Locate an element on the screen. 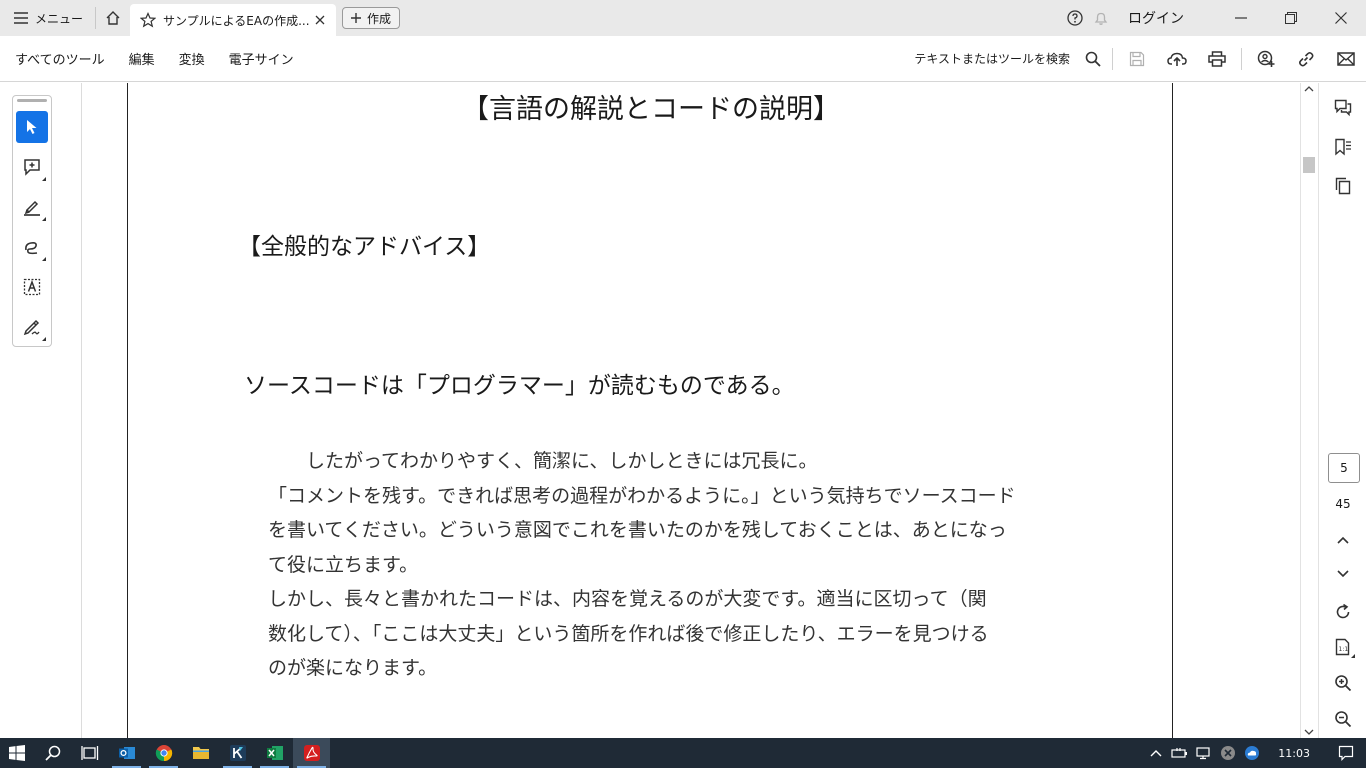 The height and width of the screenshot is (768, 1366). restore-icon is located at coordinates (1291, 18).